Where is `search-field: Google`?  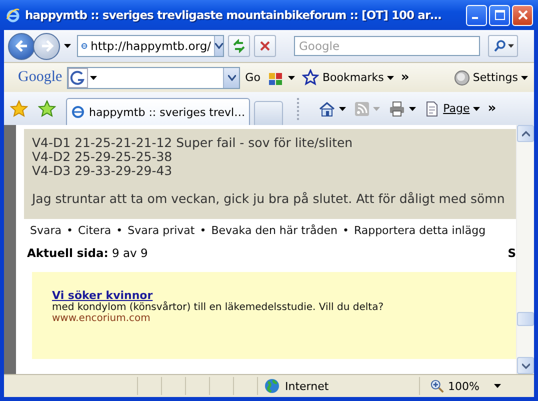 search-field: Google is located at coordinates (387, 46).